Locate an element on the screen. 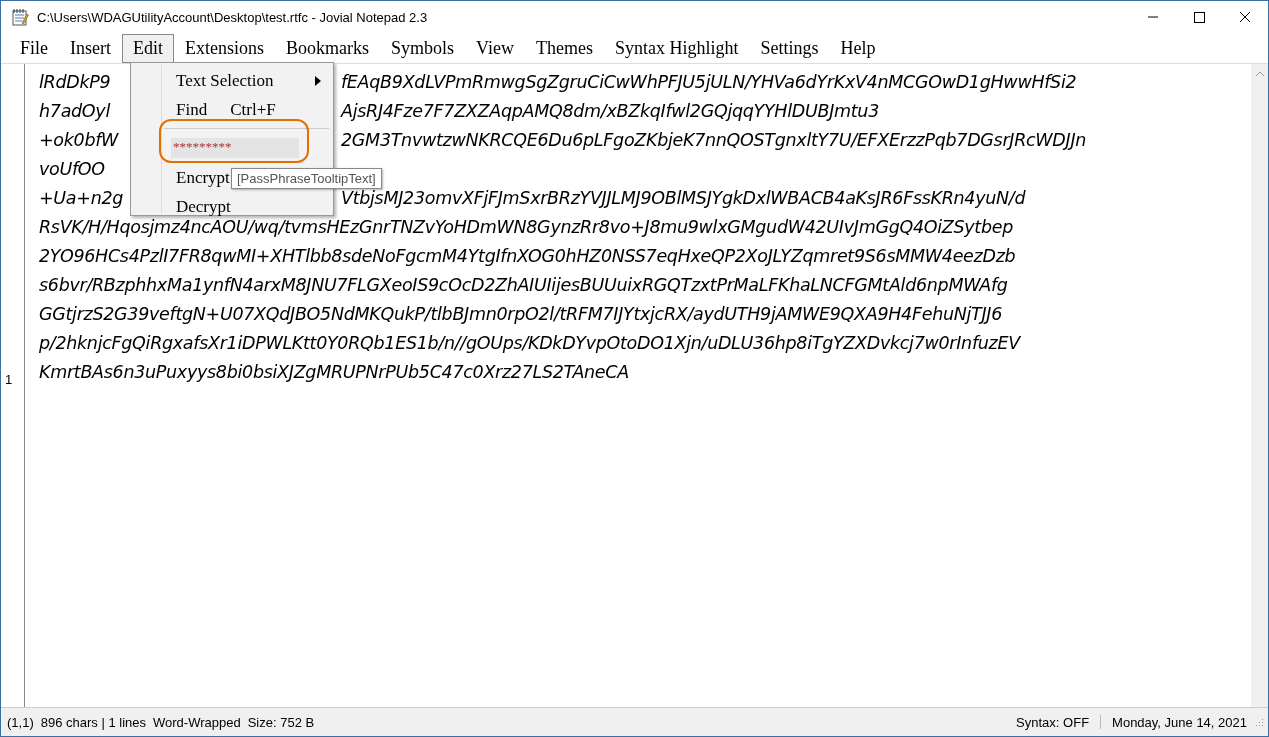  text-line: KmrtBAs6n3uPuxyys8bi0bsiXJZgMRUPNrPUb5C47c0Xrz27LS2TAneCA is located at coordinates (334, 372).